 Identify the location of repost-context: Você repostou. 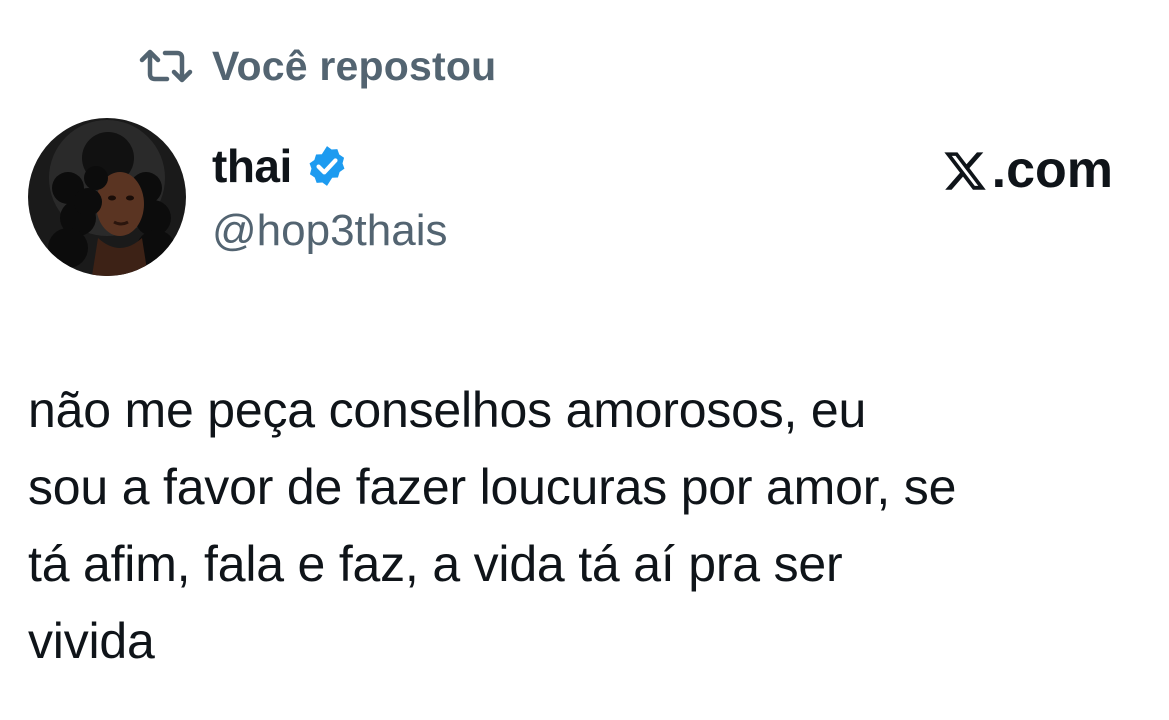
(317, 66).